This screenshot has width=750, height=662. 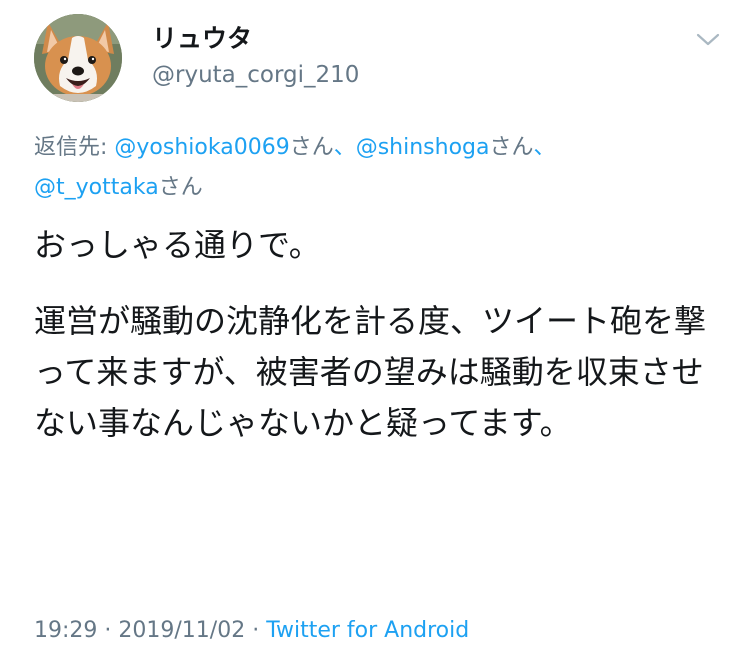 I want to click on tweet-date: 2019/11/02, so click(x=181, y=630).